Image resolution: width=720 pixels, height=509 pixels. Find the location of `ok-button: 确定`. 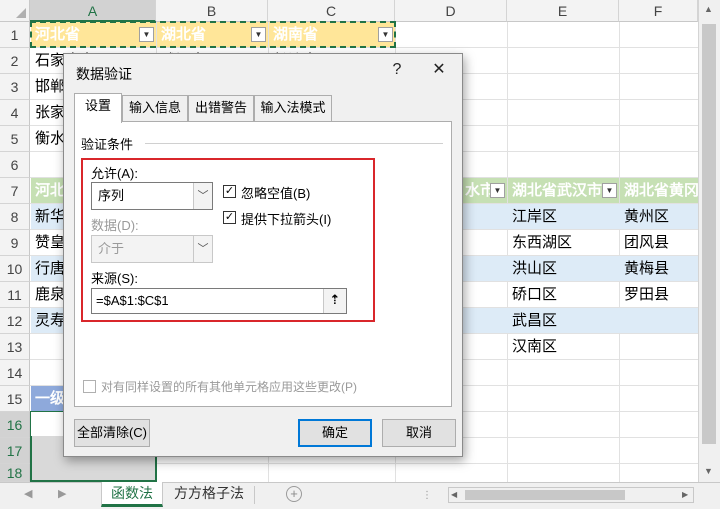

ok-button: 确定 is located at coordinates (335, 433).